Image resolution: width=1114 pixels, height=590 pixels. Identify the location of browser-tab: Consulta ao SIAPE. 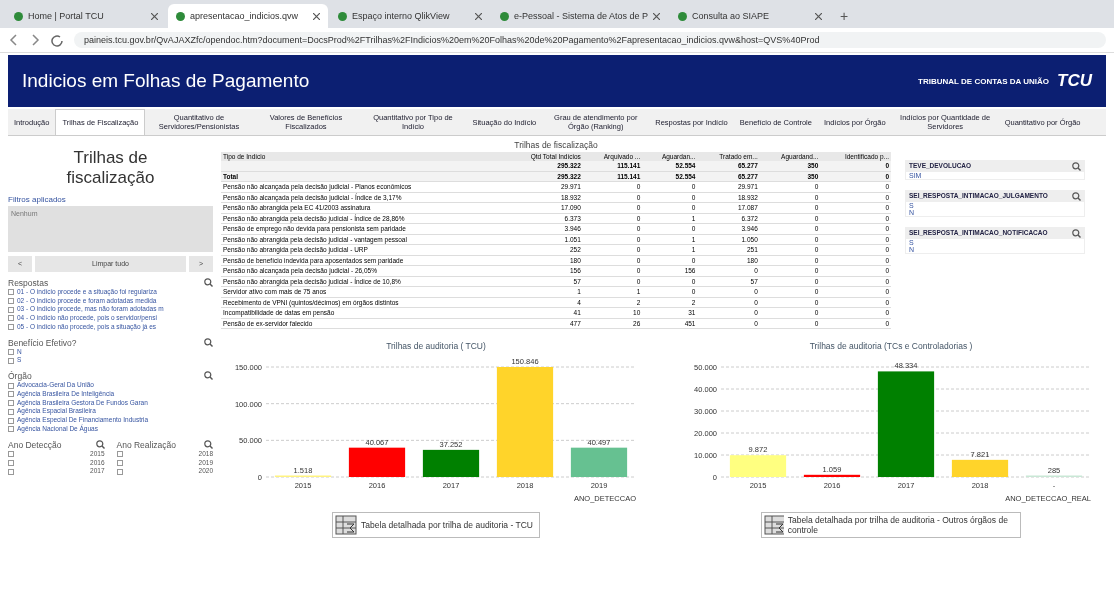
(750, 16).